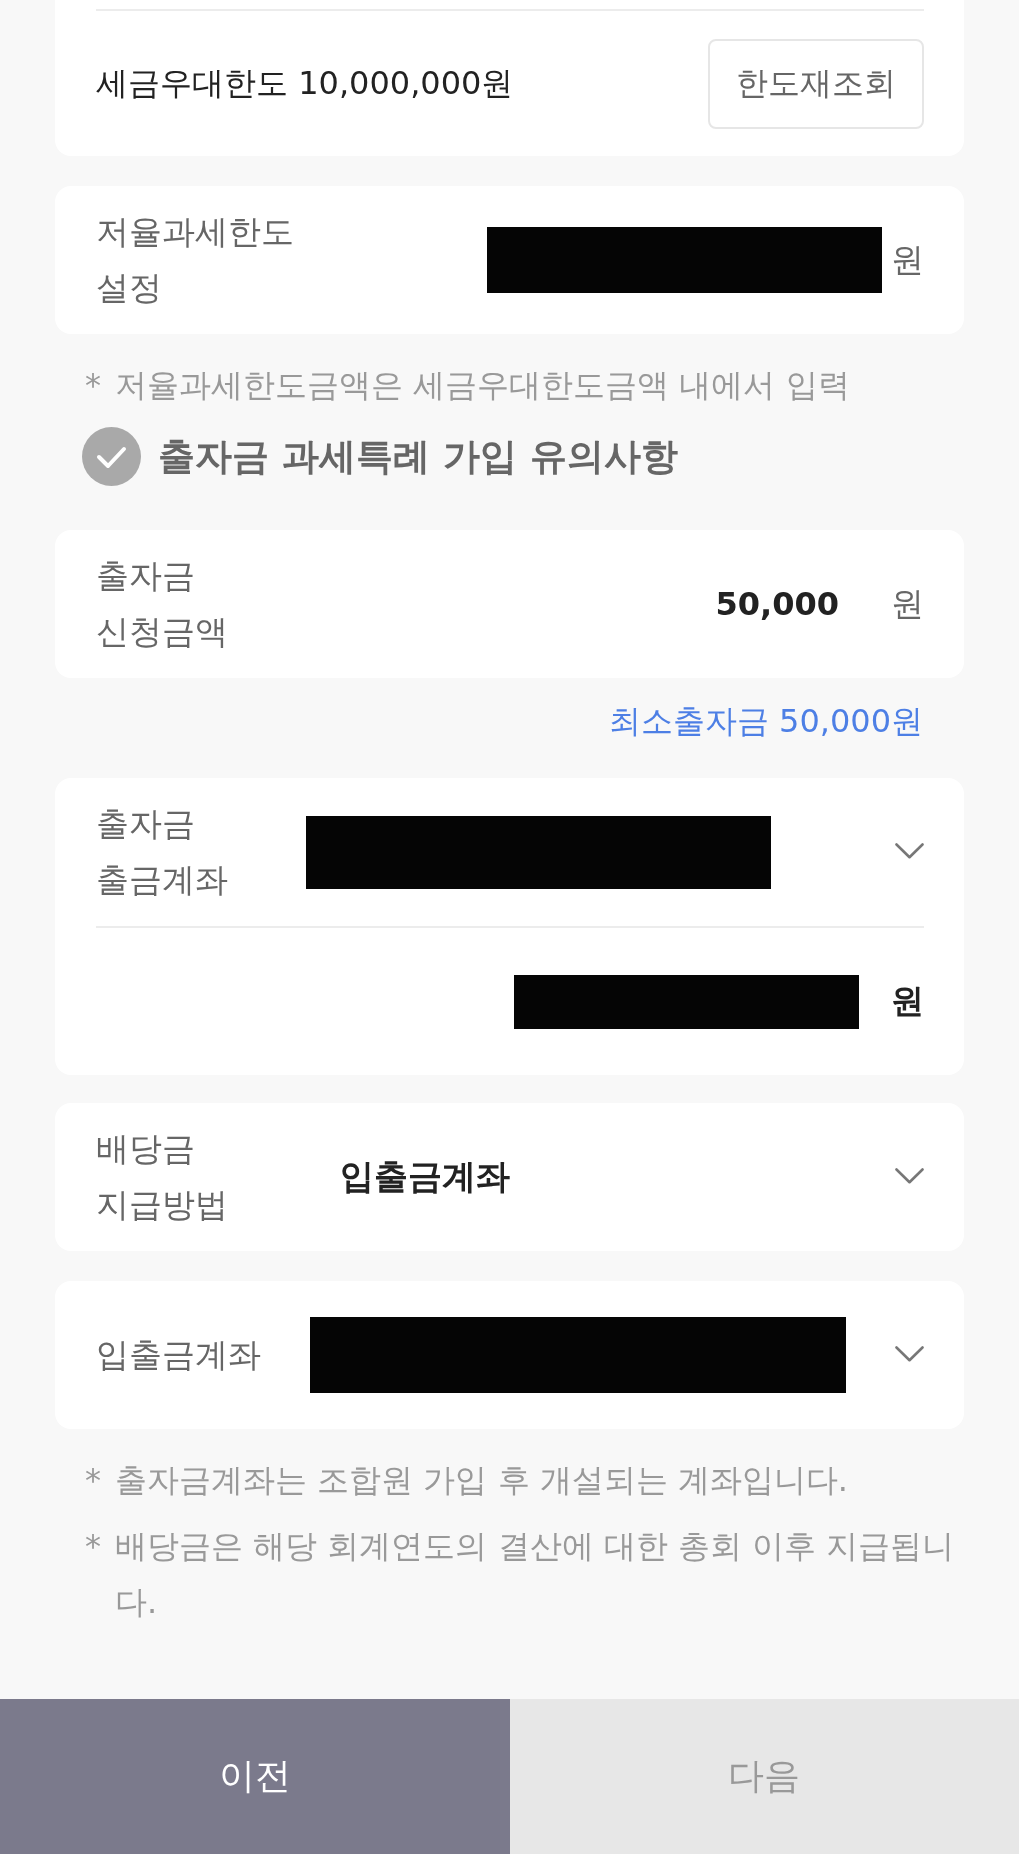 The width and height of the screenshot is (1019, 1854). Describe the element at coordinates (179, 1355) in the screenshot. I see `field-label: 입출금계좌` at that location.